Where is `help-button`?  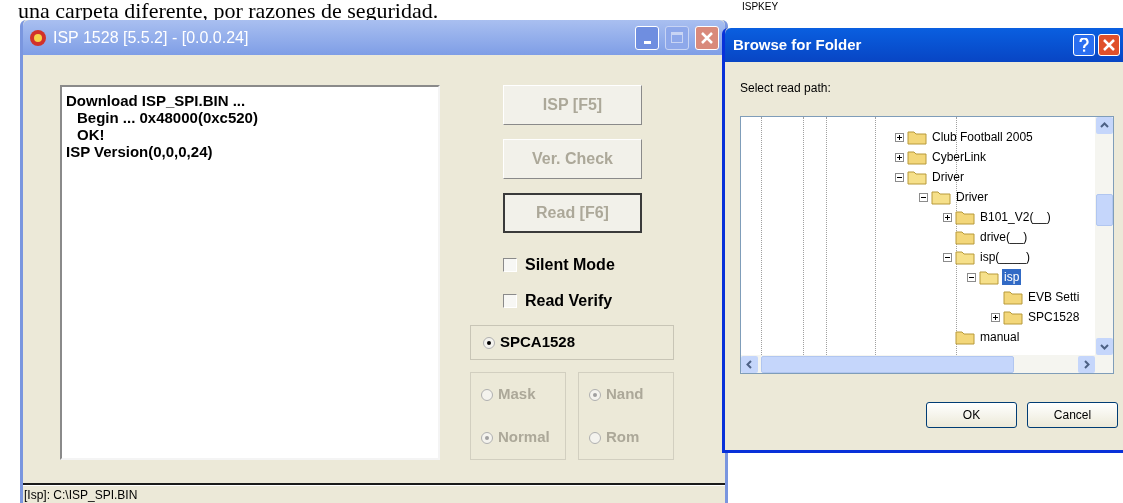 help-button is located at coordinates (1084, 45).